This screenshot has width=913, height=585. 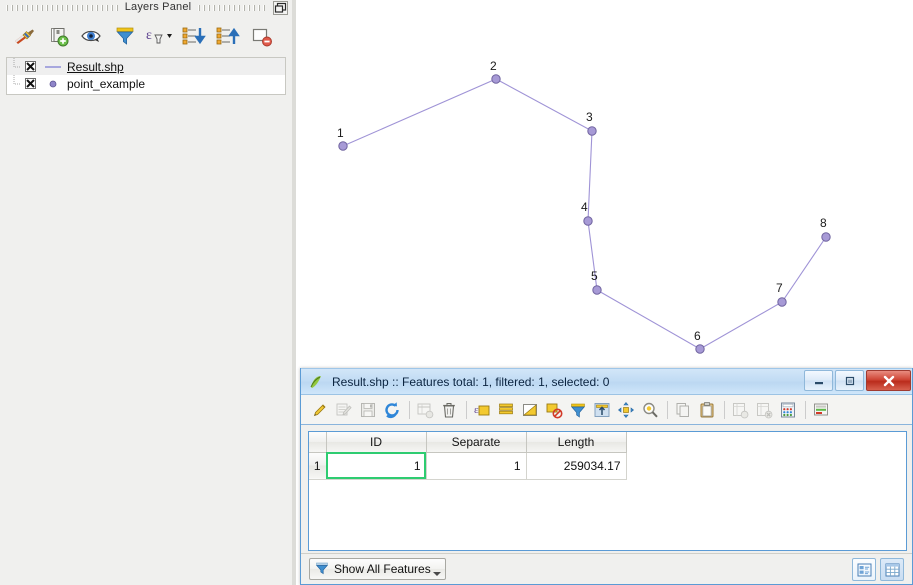 I want to click on map-vertex-label: 3, so click(x=589, y=117).